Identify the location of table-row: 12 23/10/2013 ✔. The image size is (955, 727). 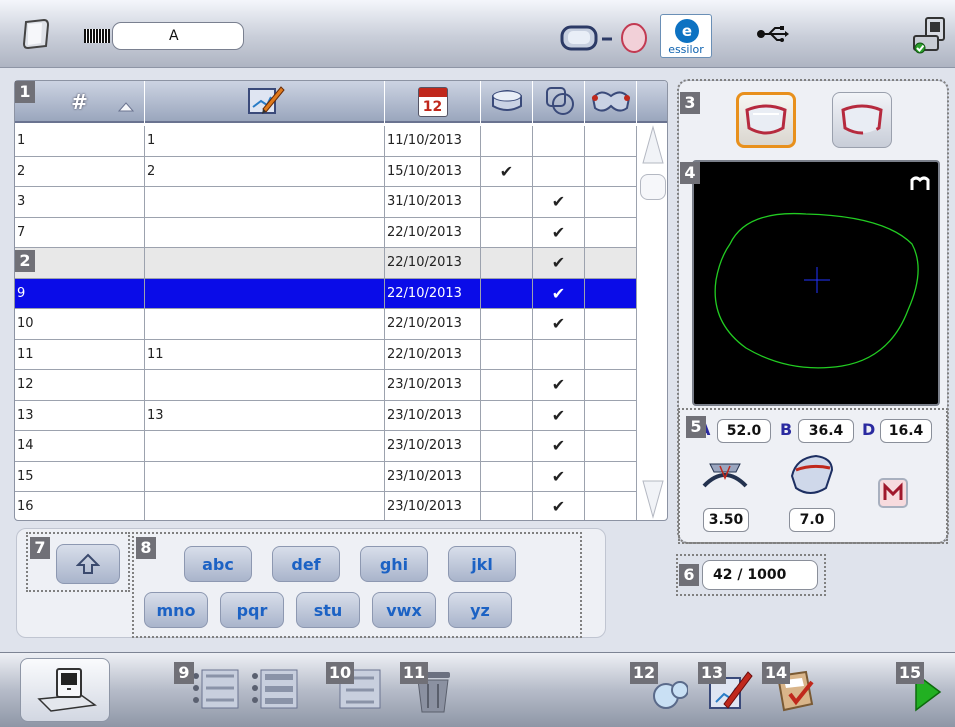
(326, 385).